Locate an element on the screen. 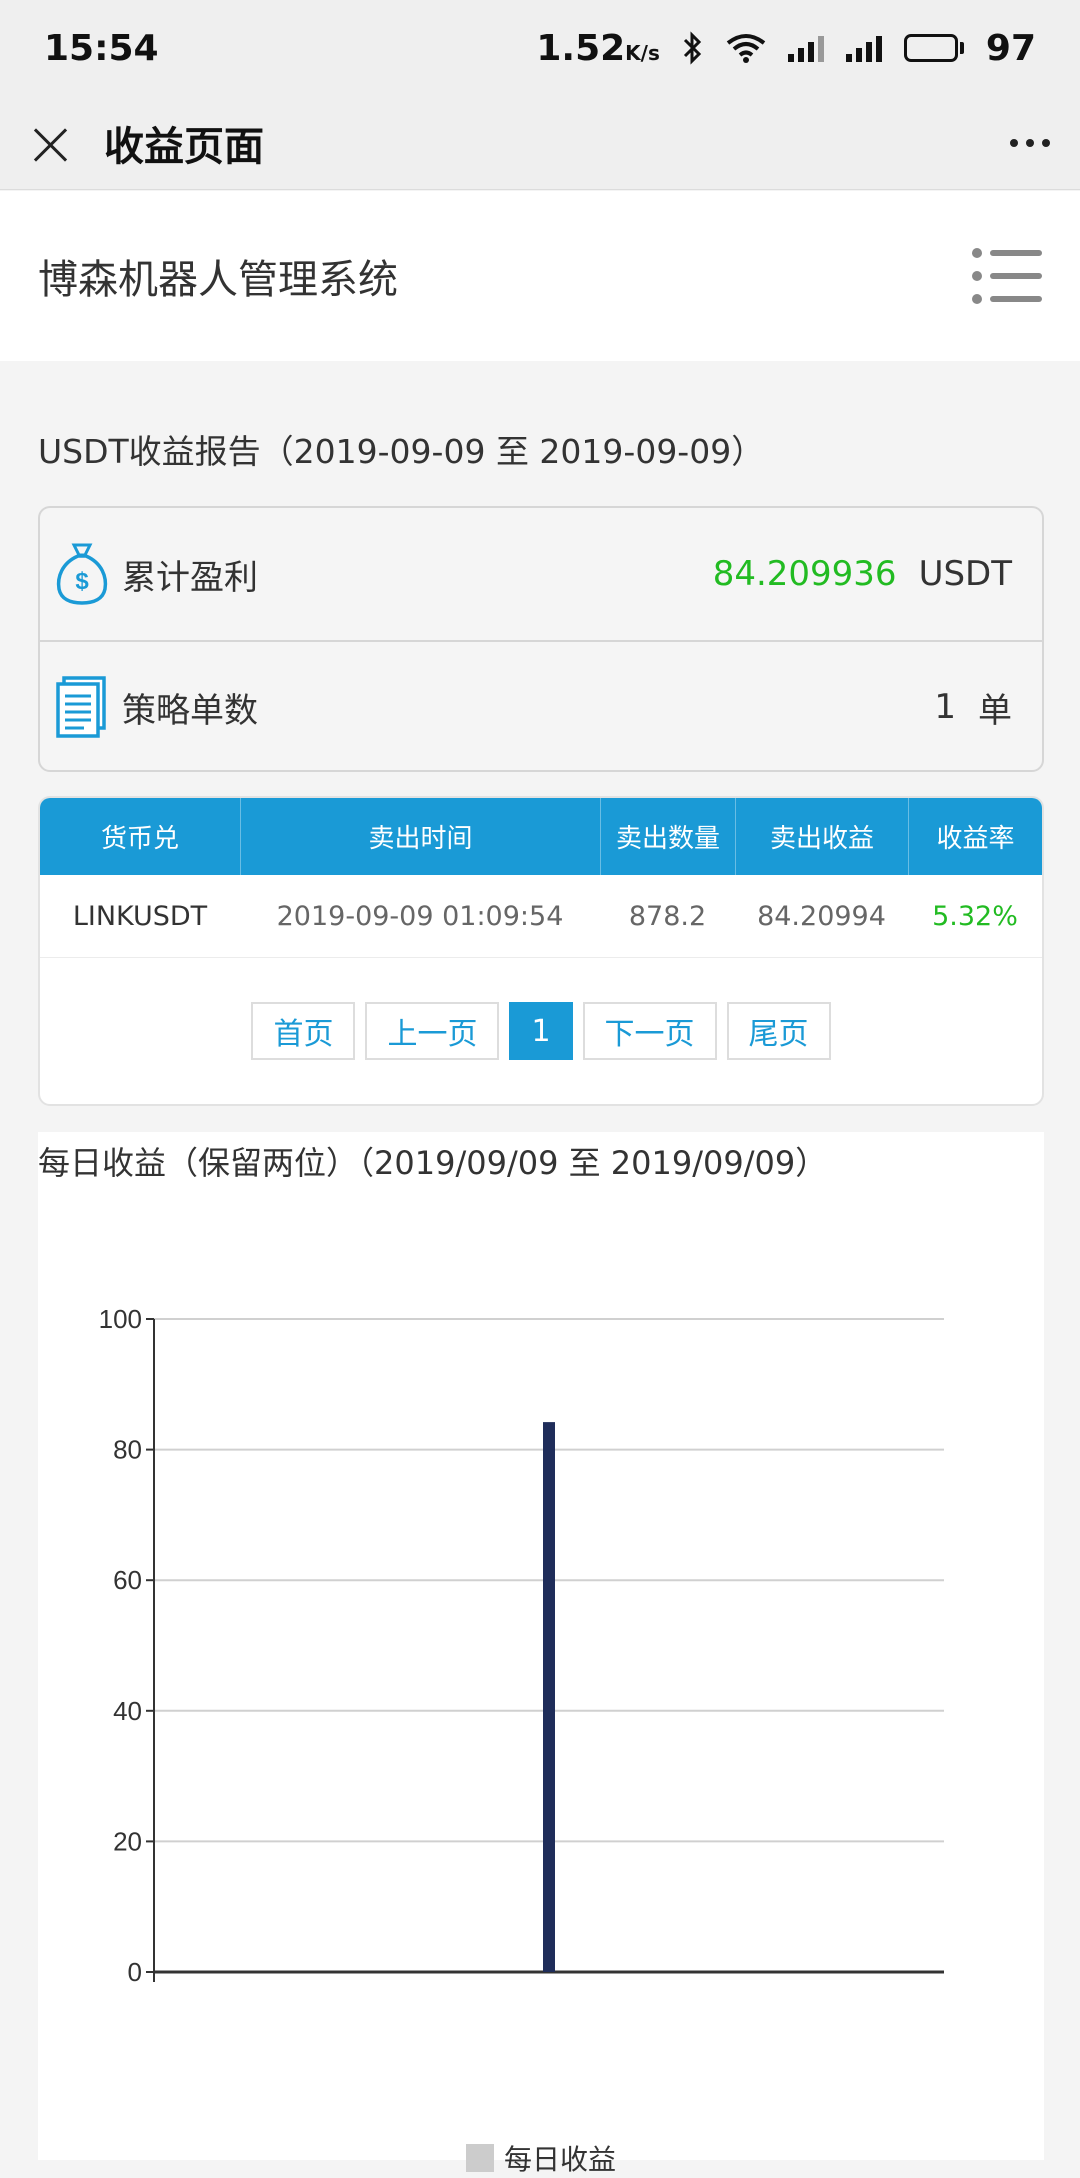 This screenshot has width=1080, height=2178. col-header-rate: 收益率 is located at coordinates (975, 836).